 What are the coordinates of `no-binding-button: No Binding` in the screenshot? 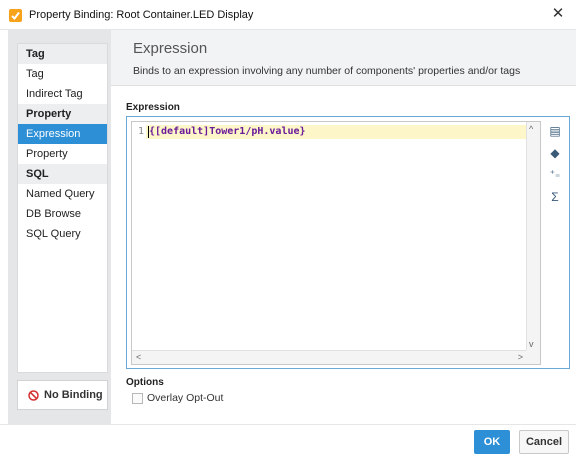 It's located at (62, 395).